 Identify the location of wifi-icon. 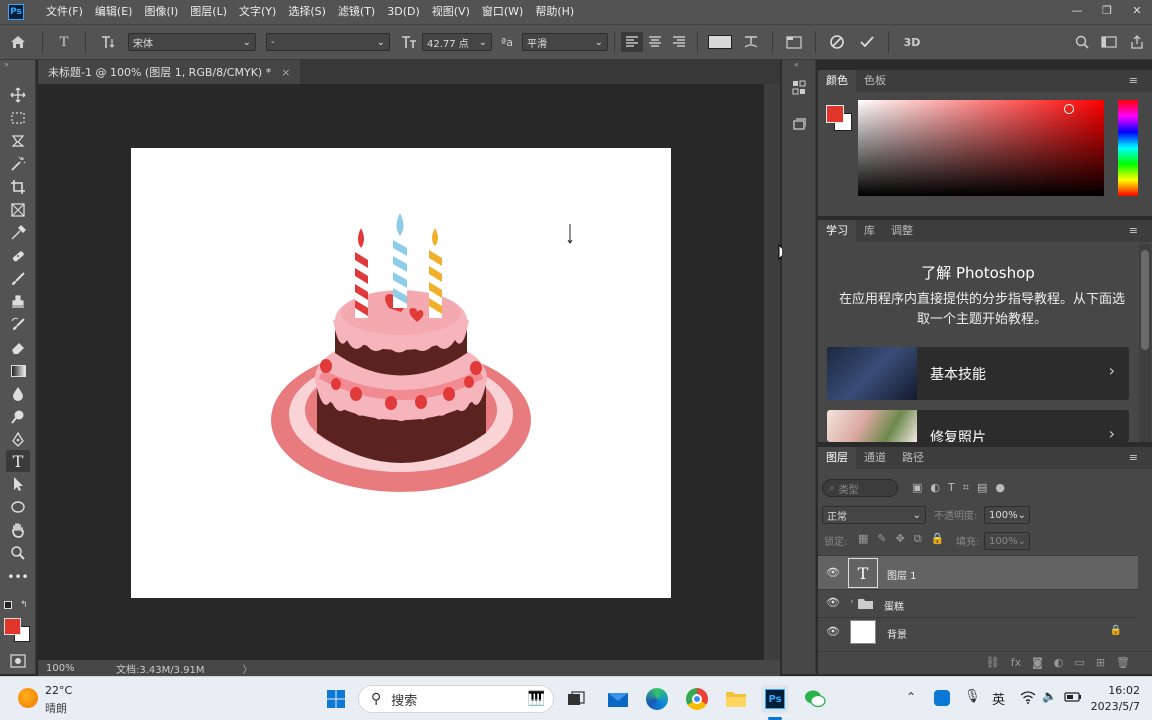
(1028, 697).